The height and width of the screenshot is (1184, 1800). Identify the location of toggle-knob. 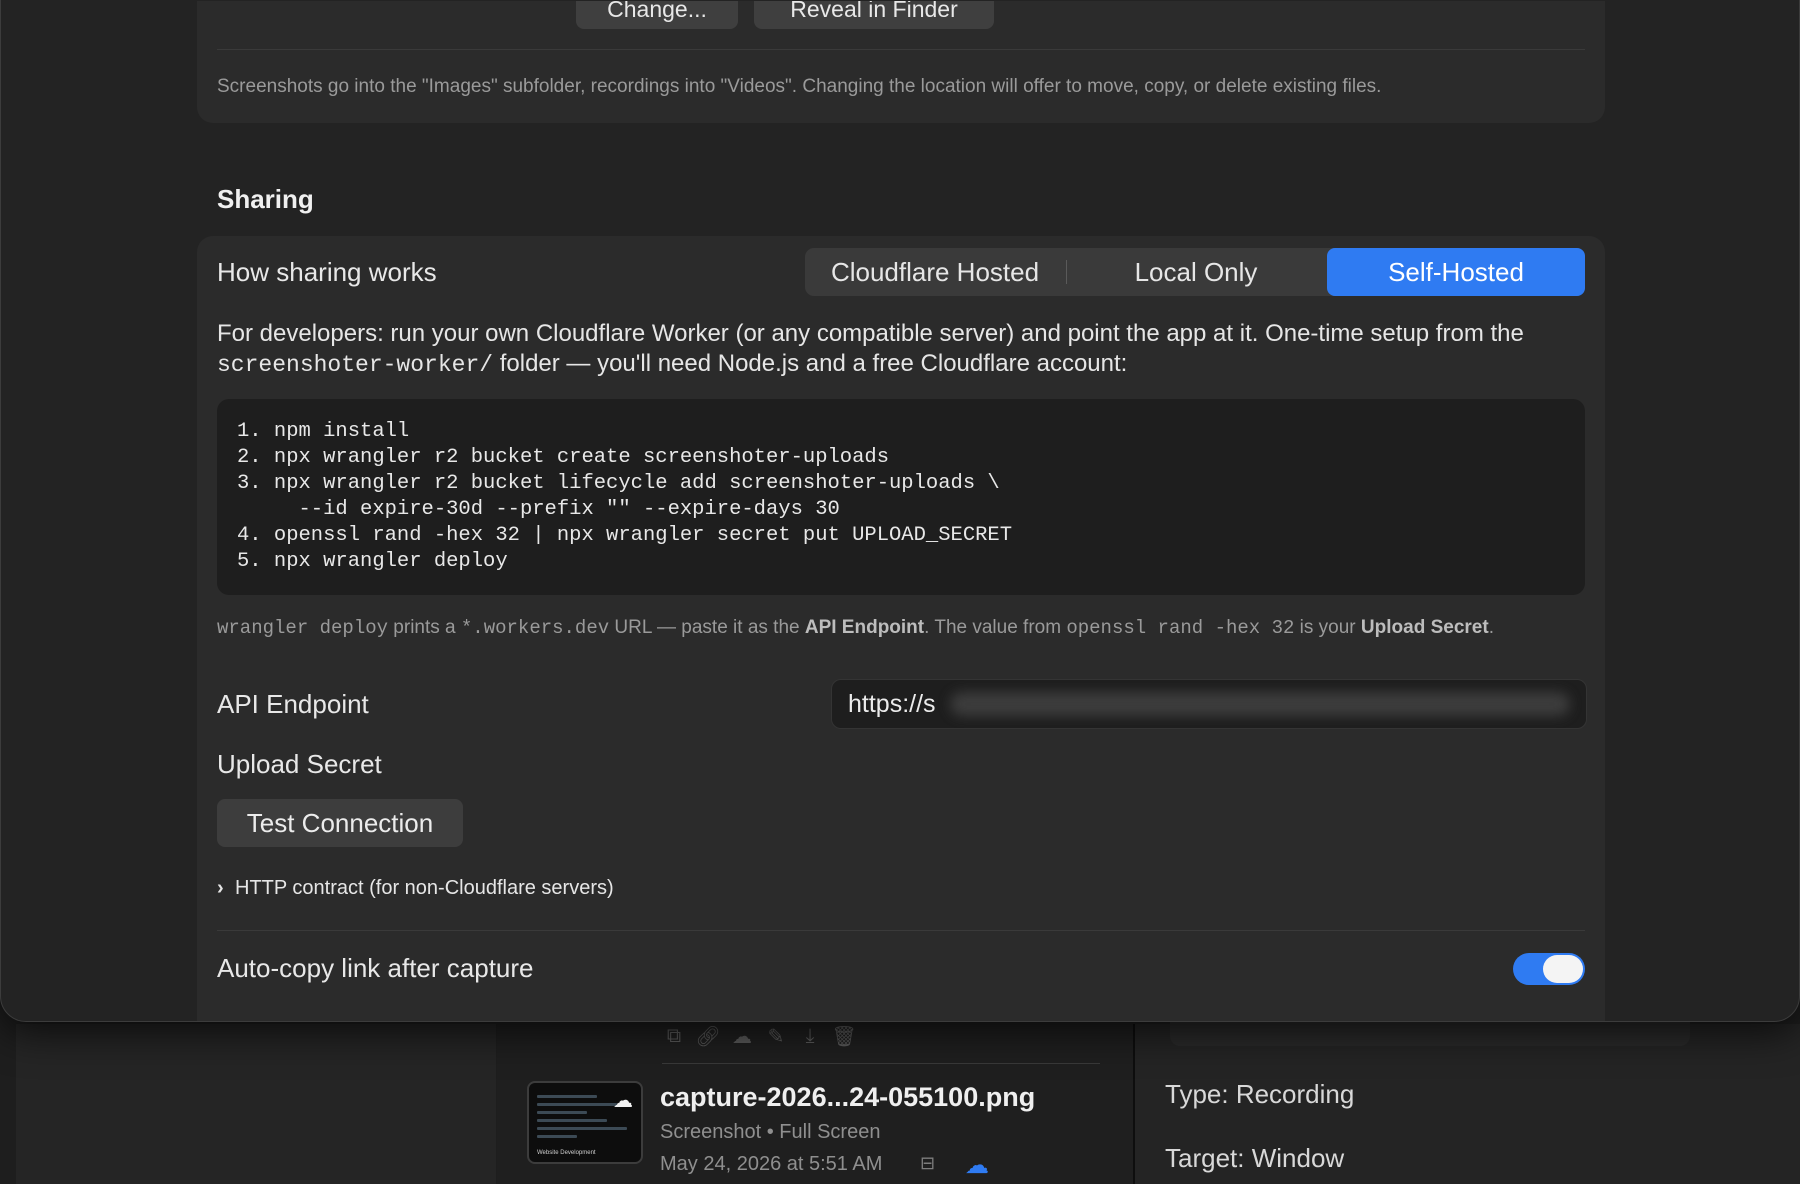
(1563, 969).